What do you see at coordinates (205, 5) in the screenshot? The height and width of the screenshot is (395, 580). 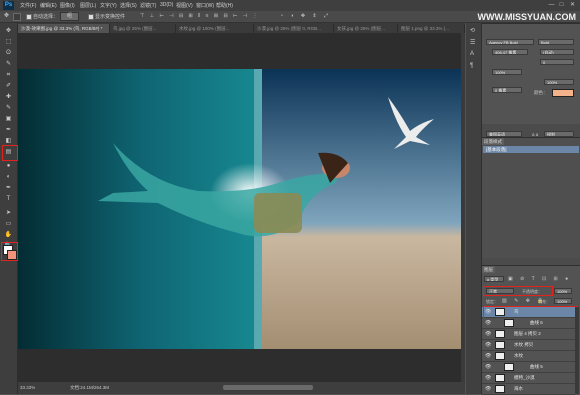 I see `menu-window: 窗口(W)` at bounding box center [205, 5].